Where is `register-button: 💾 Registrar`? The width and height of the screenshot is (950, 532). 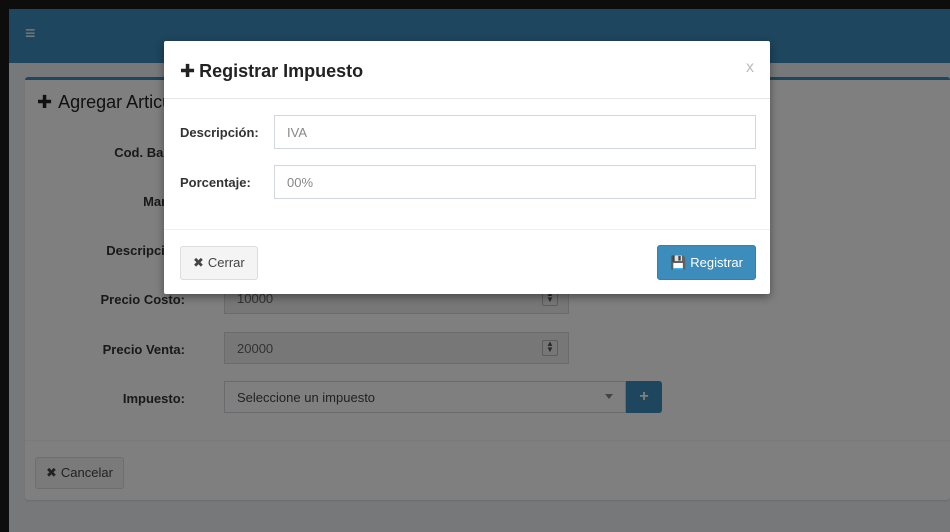
register-button: 💾 Registrar is located at coordinates (706, 262).